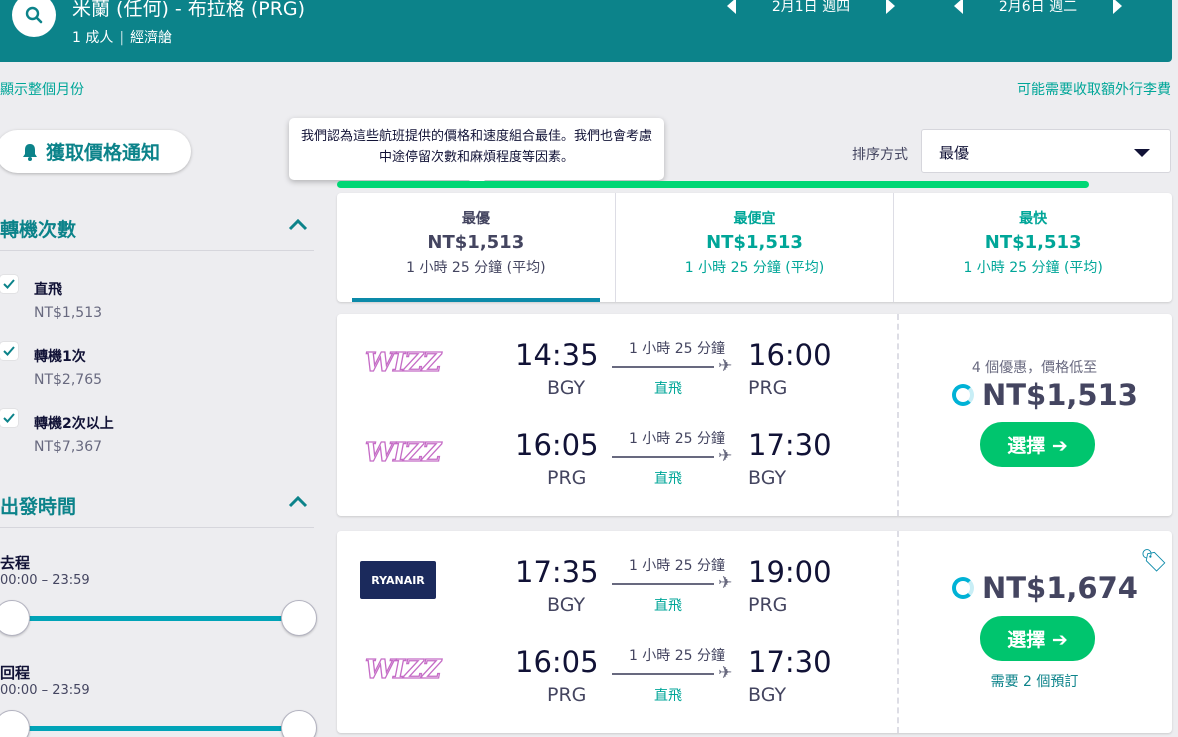 This screenshot has width=1178, height=737. What do you see at coordinates (74, 423) in the screenshot?
I see `stop-label-two-plus: 轉機2次以上` at bounding box center [74, 423].